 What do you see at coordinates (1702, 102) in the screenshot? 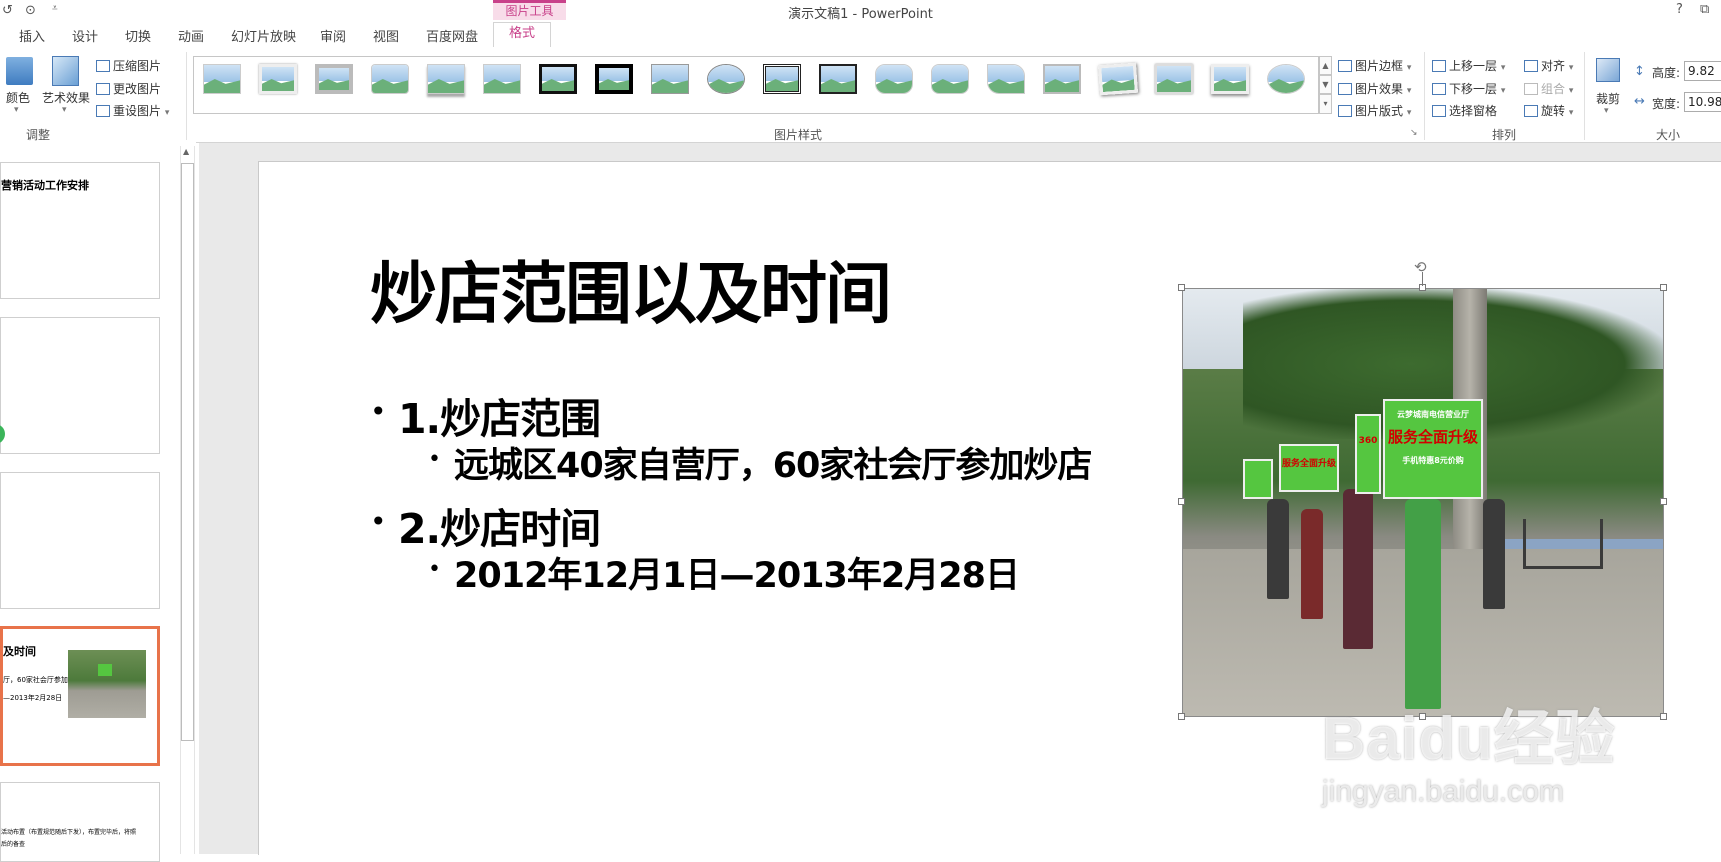
I see `width-input: 10.98` at bounding box center [1702, 102].